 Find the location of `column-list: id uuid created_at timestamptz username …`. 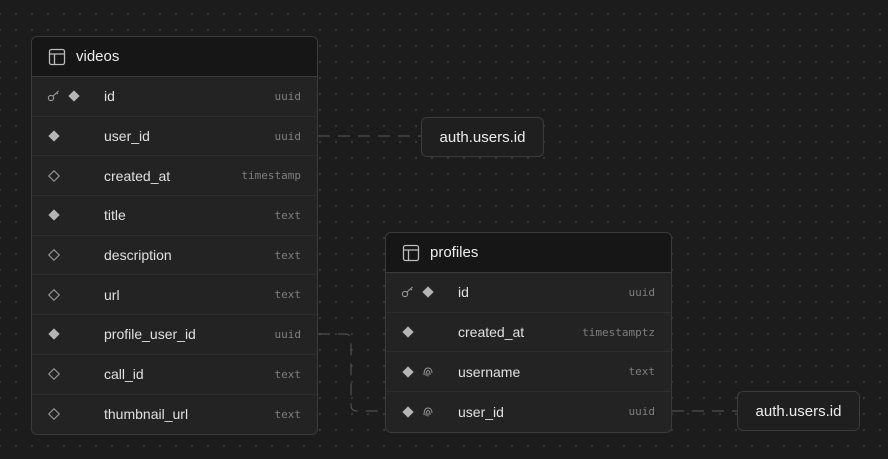

column-list: id uuid created_at timestamptz username … is located at coordinates (528, 352).